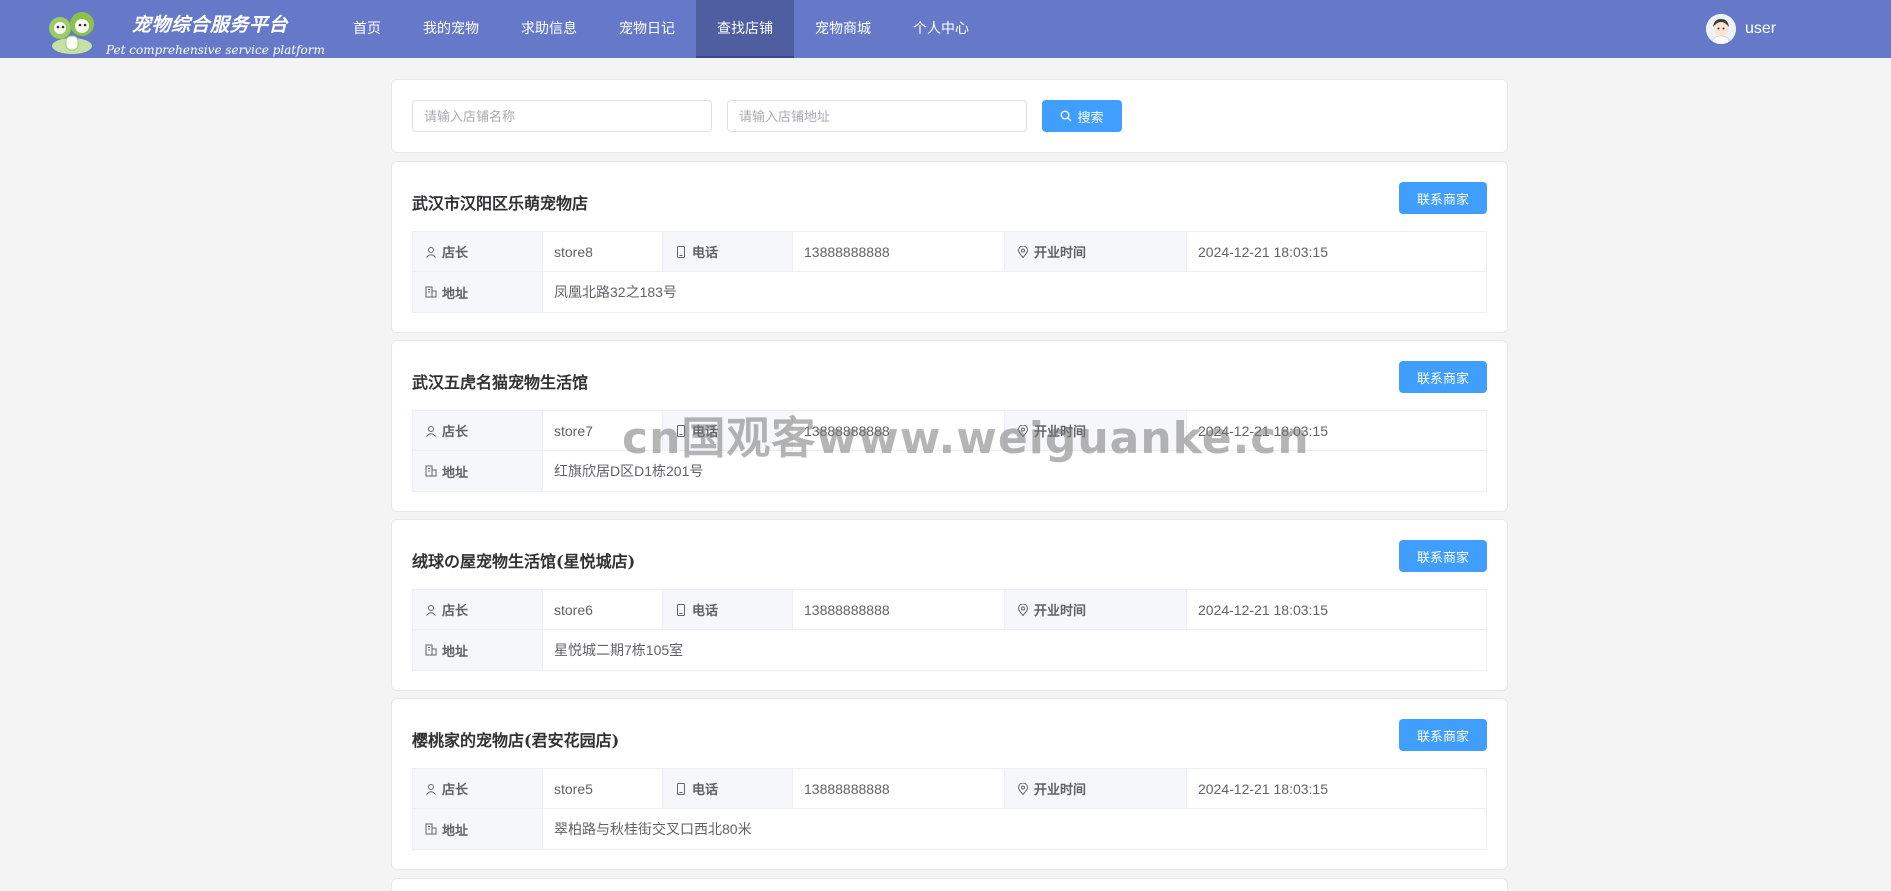 The width and height of the screenshot is (1891, 891). I want to click on user-name: user, so click(1760, 29).